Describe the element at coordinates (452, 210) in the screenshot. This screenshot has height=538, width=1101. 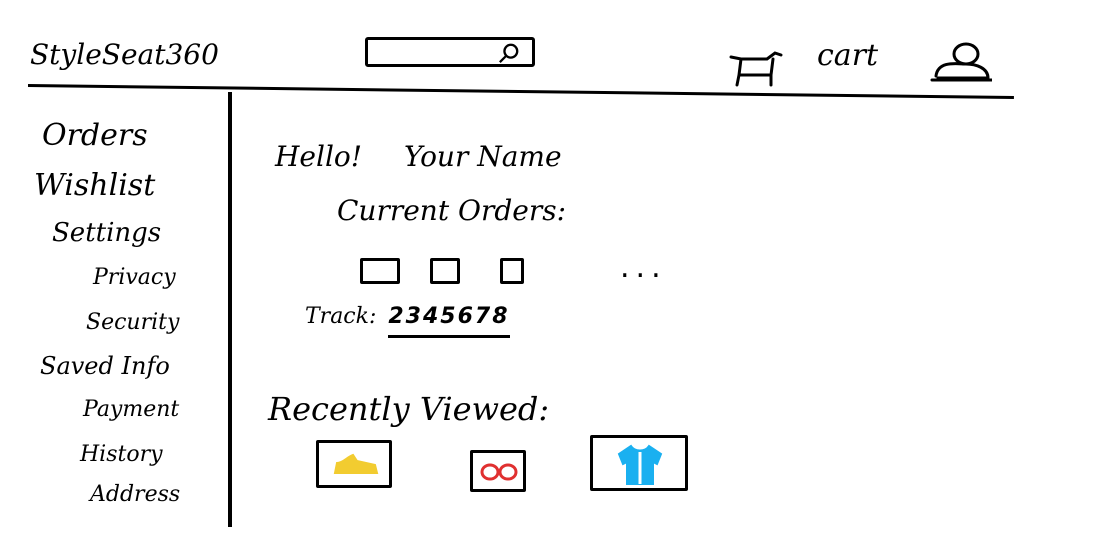
I see `current-orders-heading: Current Orders:` at that location.